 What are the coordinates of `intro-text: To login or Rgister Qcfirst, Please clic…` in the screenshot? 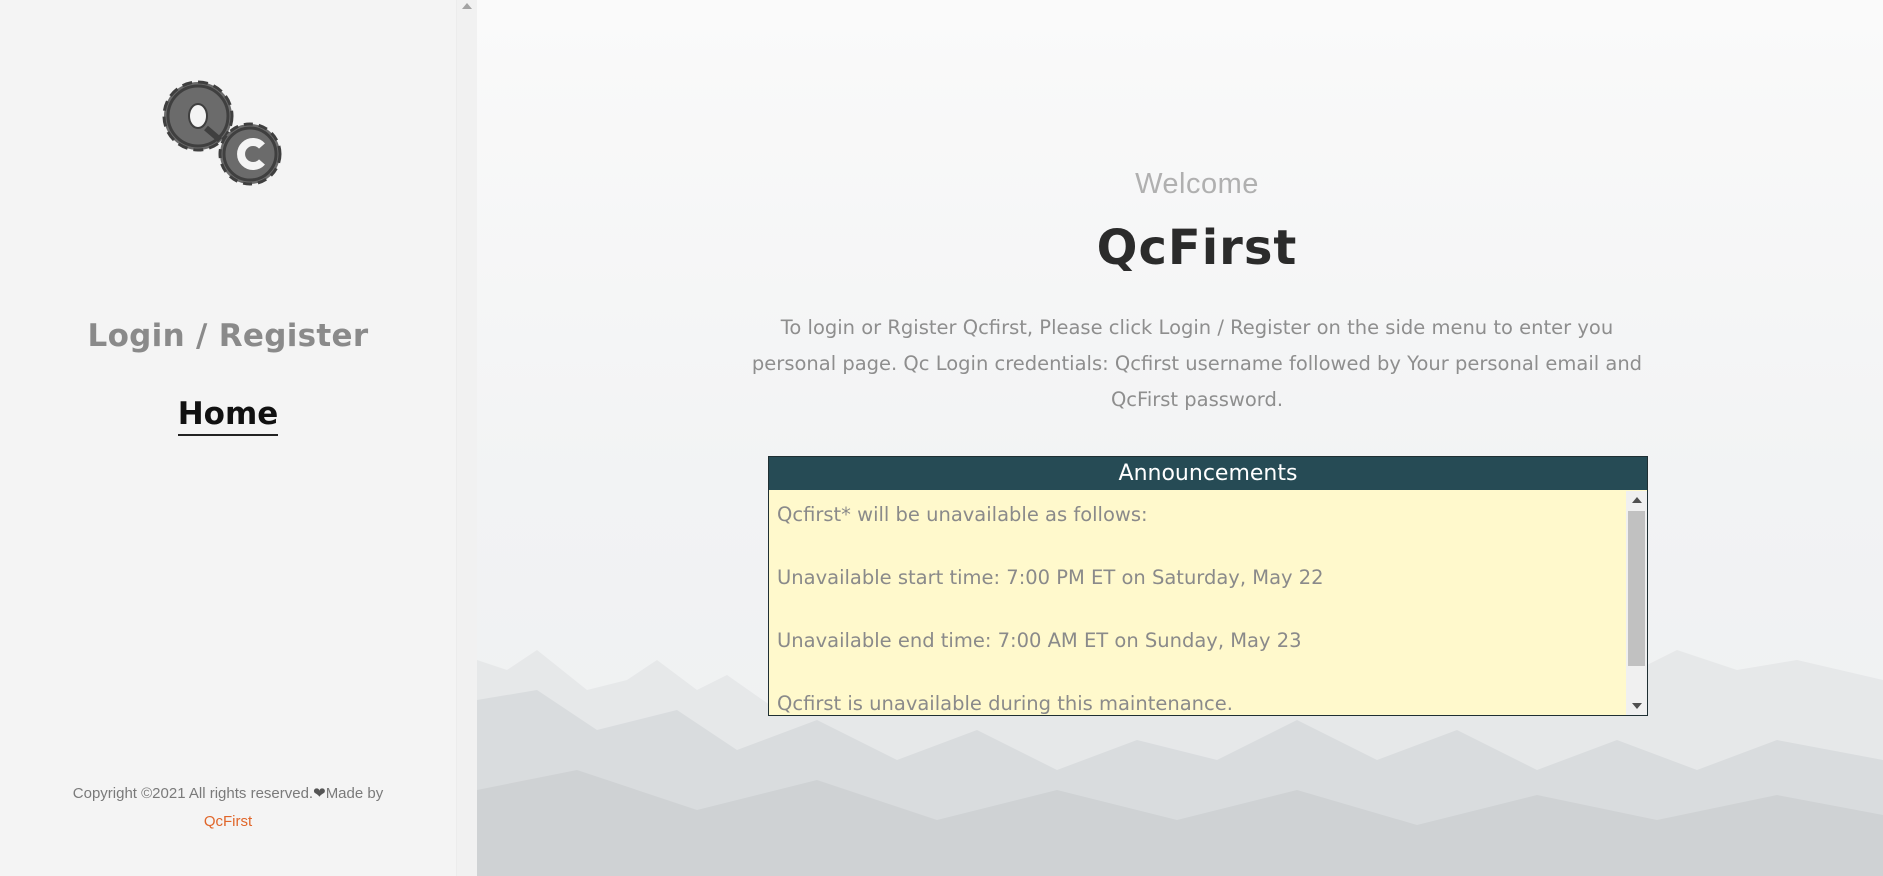 It's located at (1197, 363).